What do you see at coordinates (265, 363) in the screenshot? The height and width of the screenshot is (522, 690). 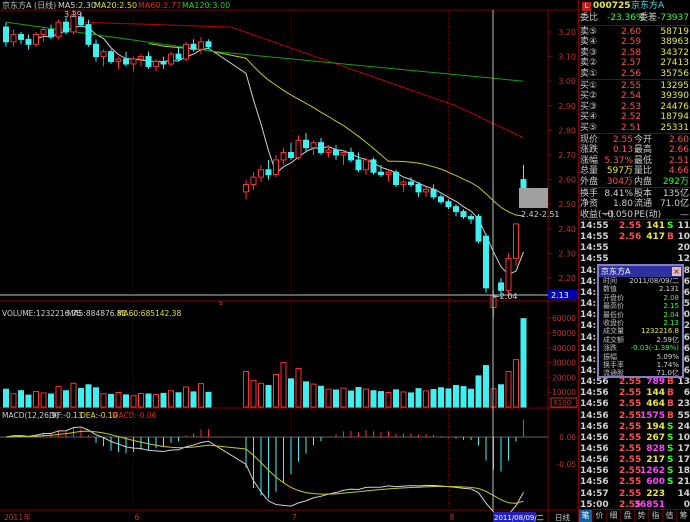 I see `volume-bars` at bounding box center [265, 363].